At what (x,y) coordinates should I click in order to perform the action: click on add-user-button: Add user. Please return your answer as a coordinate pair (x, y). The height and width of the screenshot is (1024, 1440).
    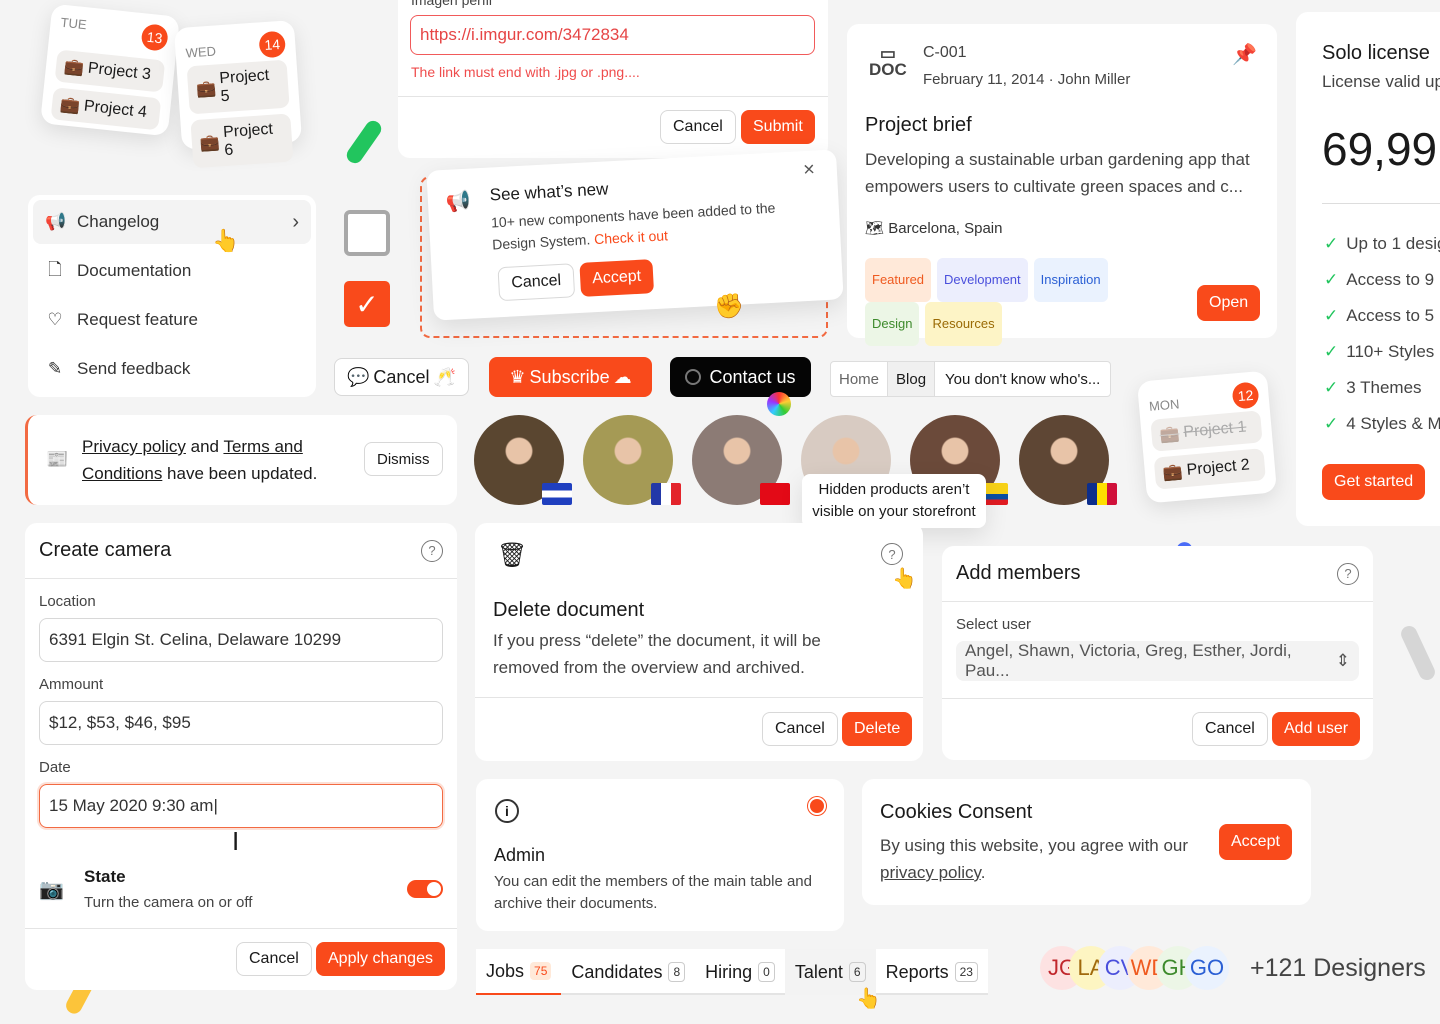
    Looking at the image, I should click on (1316, 729).